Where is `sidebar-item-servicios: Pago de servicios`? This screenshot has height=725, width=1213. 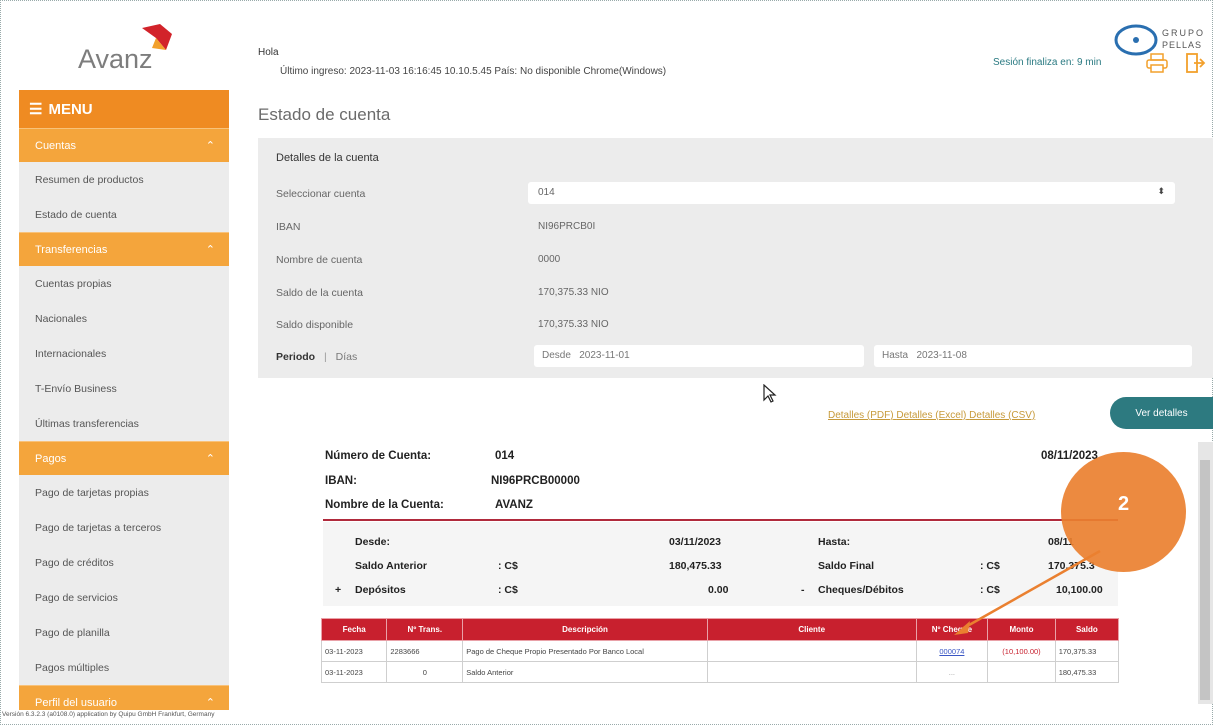 sidebar-item-servicios: Pago de servicios is located at coordinates (124, 597).